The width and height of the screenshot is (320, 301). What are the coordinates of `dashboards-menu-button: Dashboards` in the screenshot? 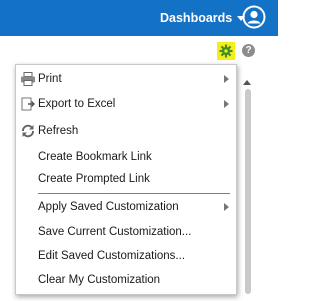 It's located at (203, 18).